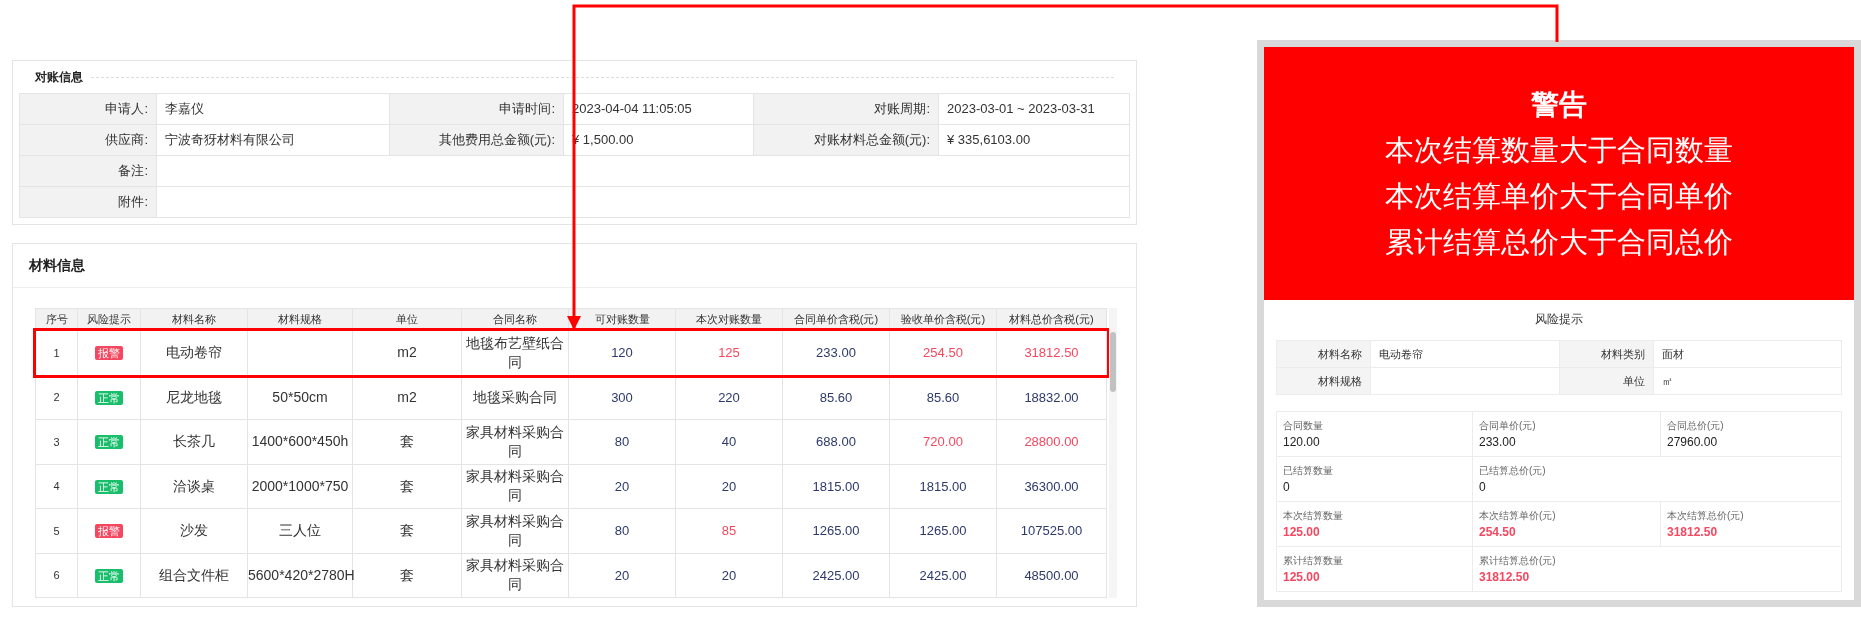  I want to click on scrollbar, so click(1113, 453).